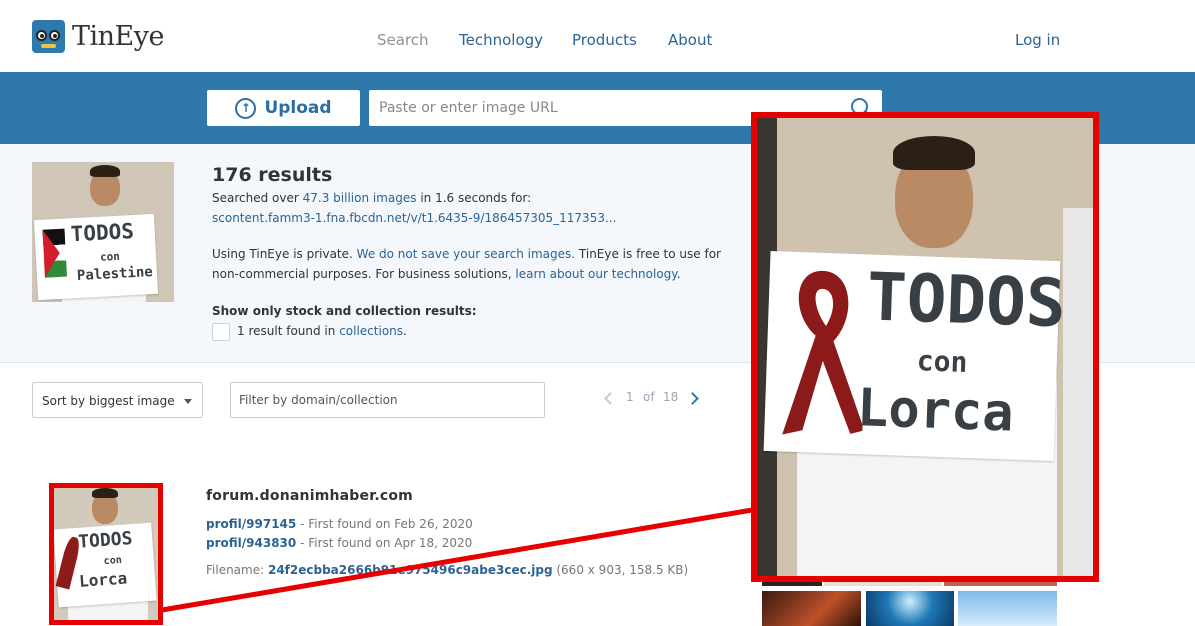 Image resolution: width=1195 pixels, height=626 pixels. I want to click on red-ribbon-icon, so click(823, 352).